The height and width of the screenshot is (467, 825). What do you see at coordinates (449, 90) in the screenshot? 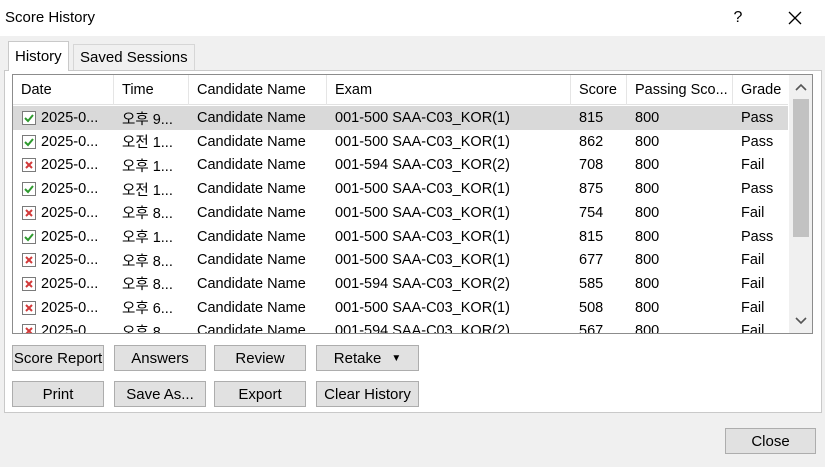
I see `column-header-exam: Exam` at bounding box center [449, 90].